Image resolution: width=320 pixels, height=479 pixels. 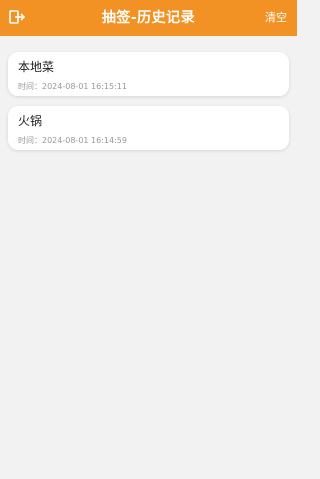 I want to click on time-value: 2024-08-01 16:15:11, so click(x=84, y=86).